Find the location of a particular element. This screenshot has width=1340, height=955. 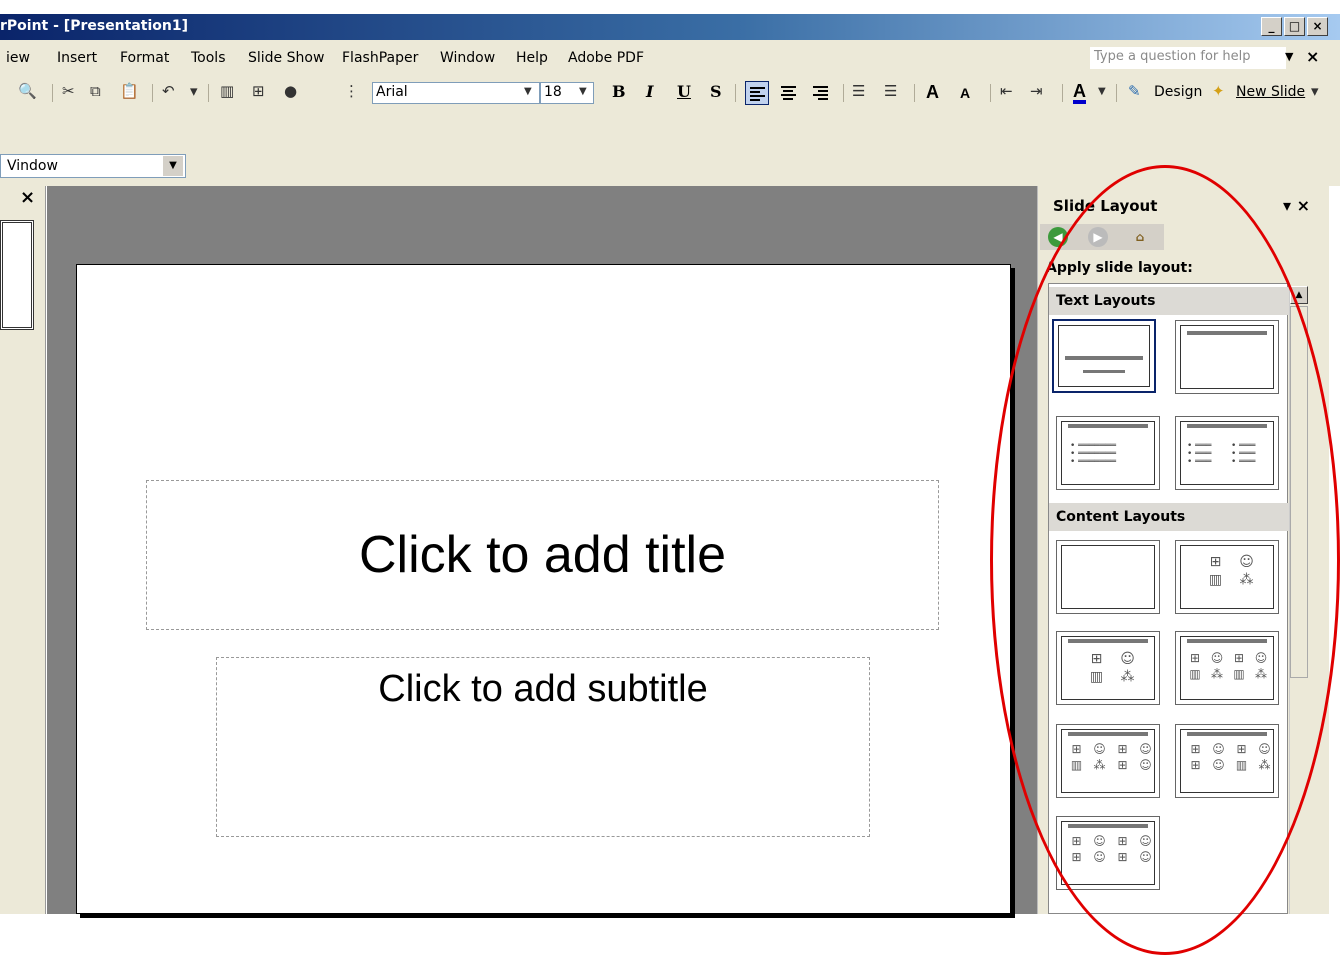

toolbar-overflow-icon: ▾ is located at coordinates (1315, 91).